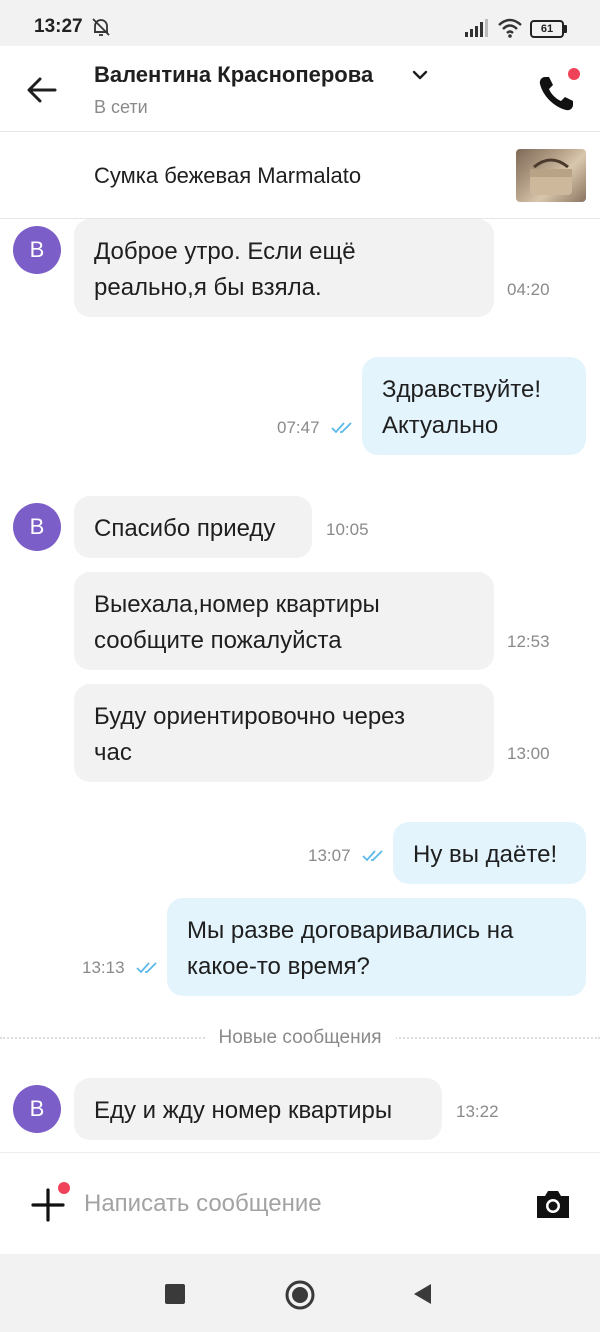  What do you see at coordinates (227, 176) in the screenshot?
I see `product-title: Сумка бежевая Marmalato` at bounding box center [227, 176].